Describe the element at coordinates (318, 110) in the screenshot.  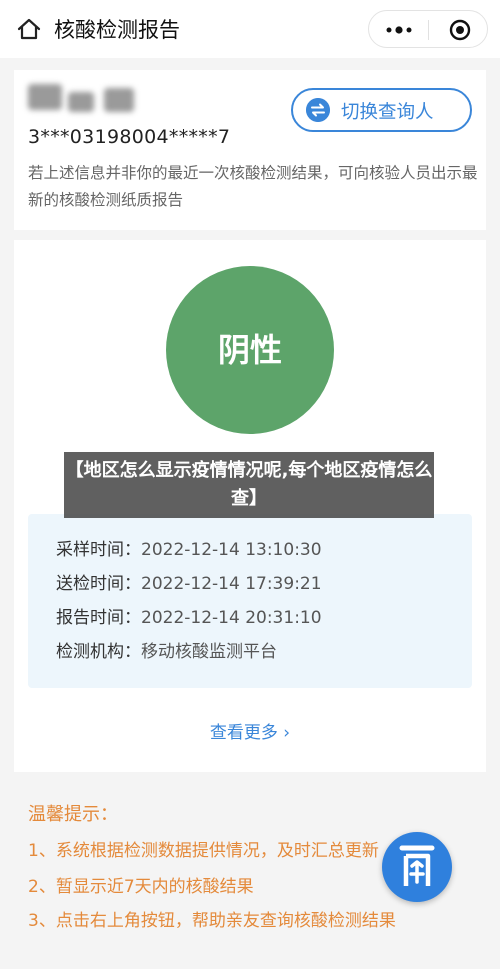
I see `switch-user-icon` at that location.